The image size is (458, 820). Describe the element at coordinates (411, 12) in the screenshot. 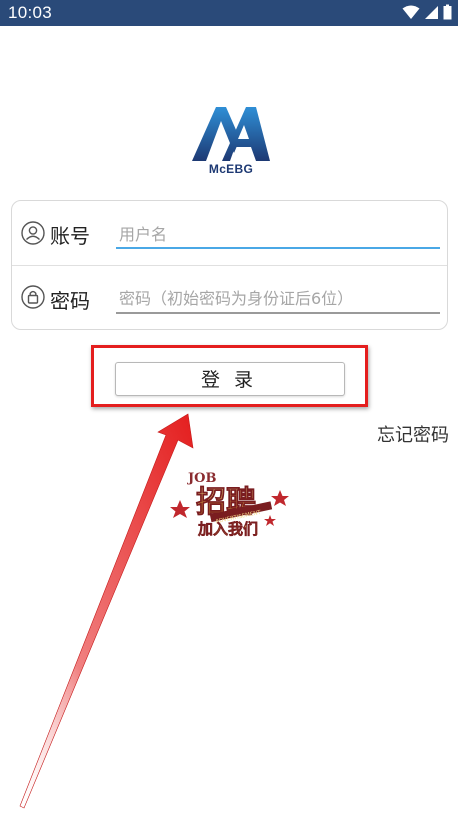

I see `wifi-icon` at that location.